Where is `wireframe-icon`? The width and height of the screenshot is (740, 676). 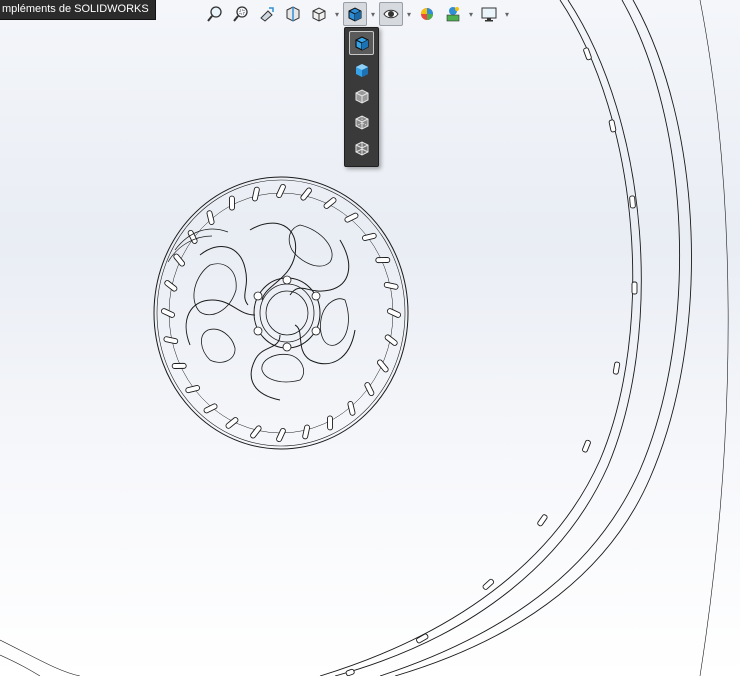 wireframe-icon is located at coordinates (361, 148).